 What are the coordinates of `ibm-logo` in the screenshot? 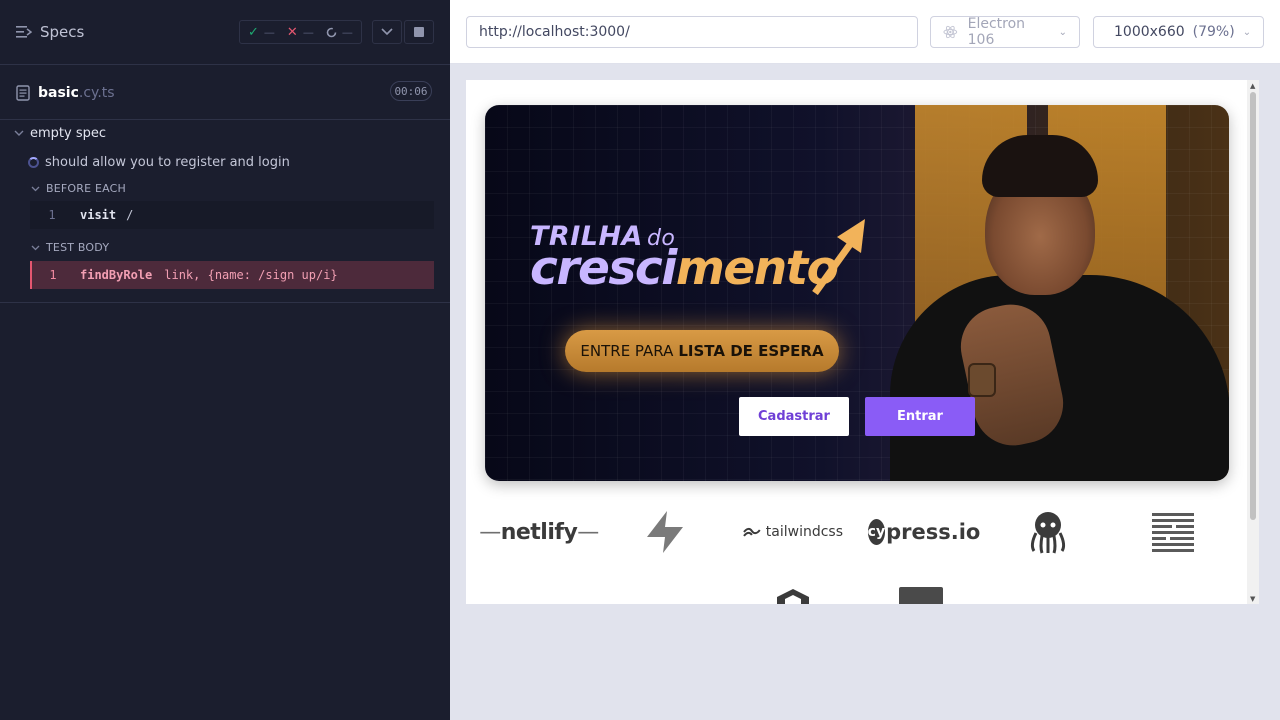 It's located at (1173, 532).